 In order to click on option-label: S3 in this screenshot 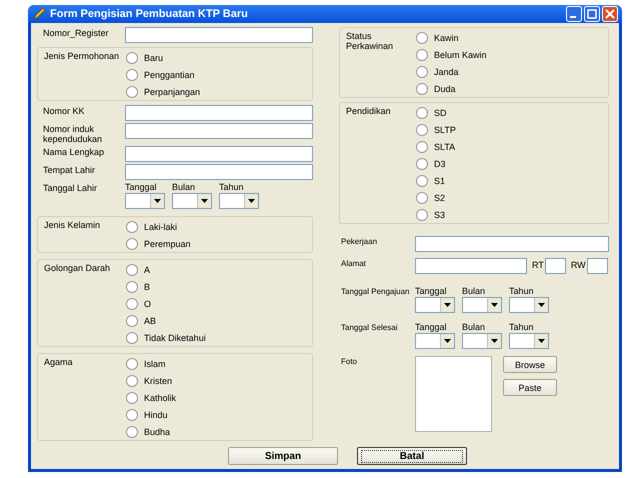, I will do `click(440, 215)`.